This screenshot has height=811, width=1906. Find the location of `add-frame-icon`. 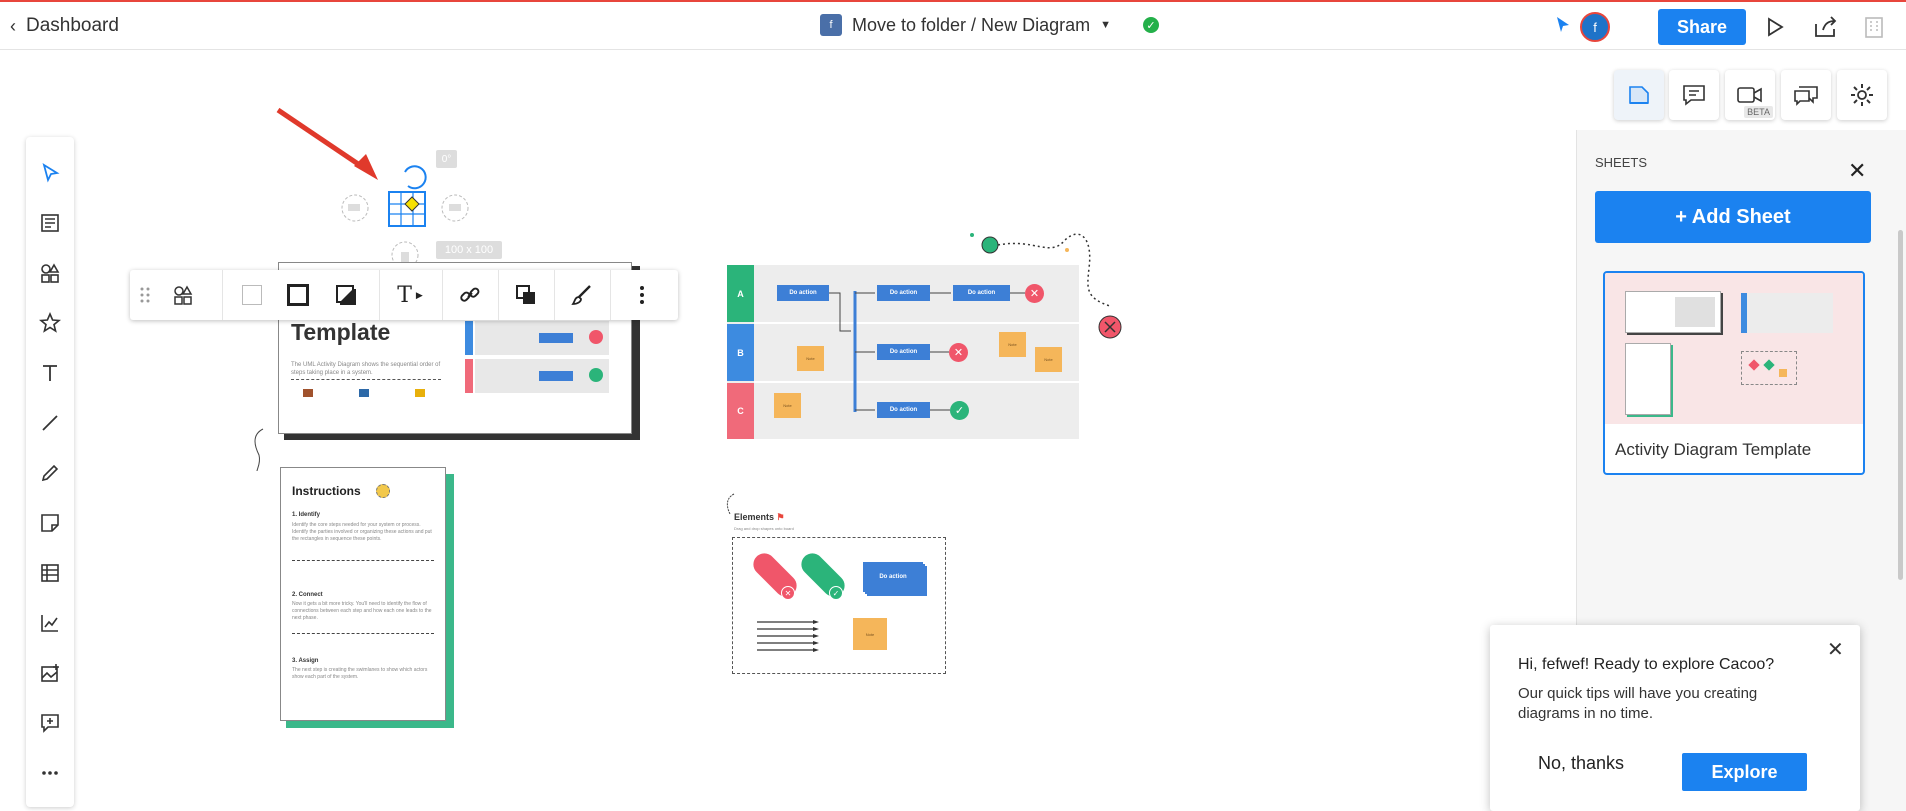

add-frame-icon is located at coordinates (50, 723).